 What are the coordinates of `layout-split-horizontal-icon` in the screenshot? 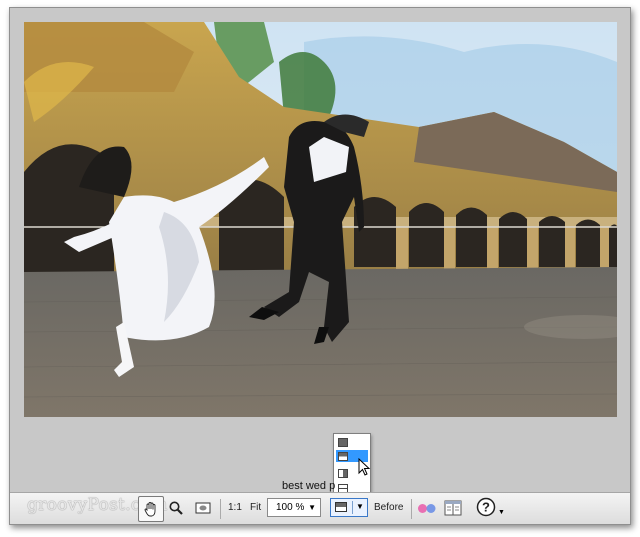 It's located at (343, 456).